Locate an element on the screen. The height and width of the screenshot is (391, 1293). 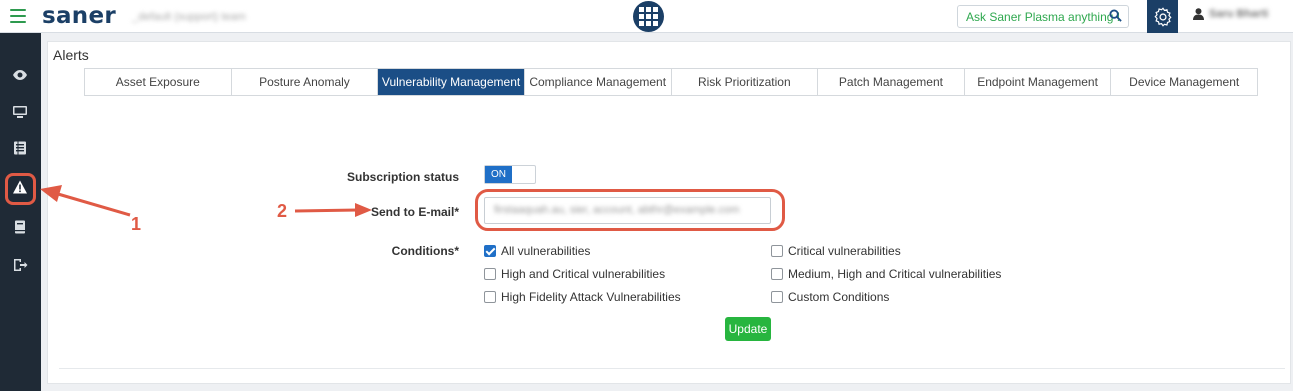
annotation-number-1: 1 is located at coordinates (136, 224).